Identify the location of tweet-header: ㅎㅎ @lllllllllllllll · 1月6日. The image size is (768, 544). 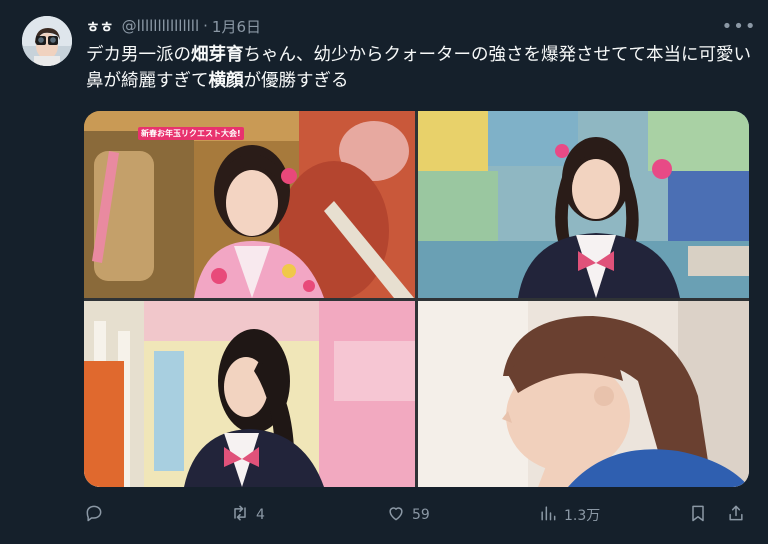
(173, 26).